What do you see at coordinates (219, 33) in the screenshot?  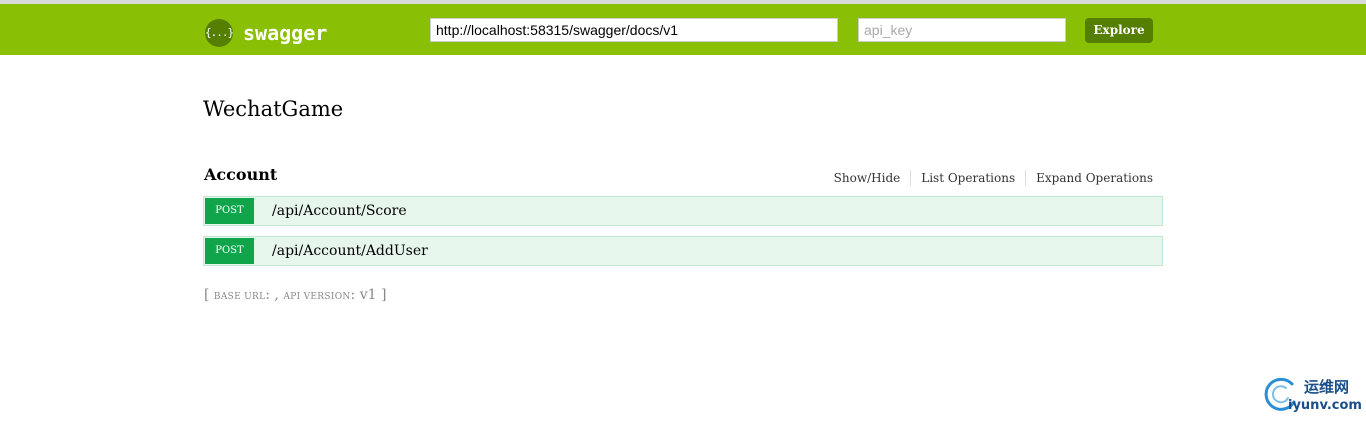 I see `swagger-logo-icon: {...}` at bounding box center [219, 33].